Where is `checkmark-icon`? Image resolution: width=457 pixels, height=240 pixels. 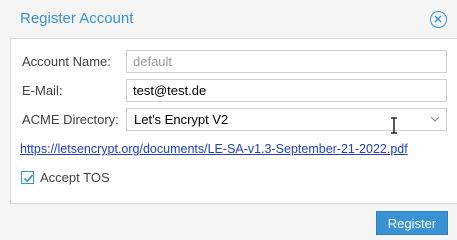 checkmark-icon is located at coordinates (28, 178).